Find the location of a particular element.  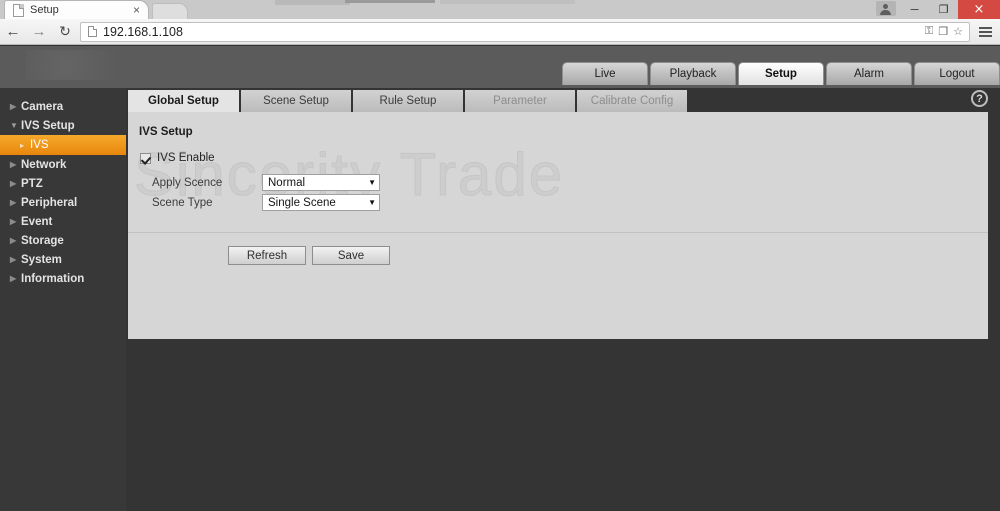

window-controls: ─ ❐ × is located at coordinates (938, 9).